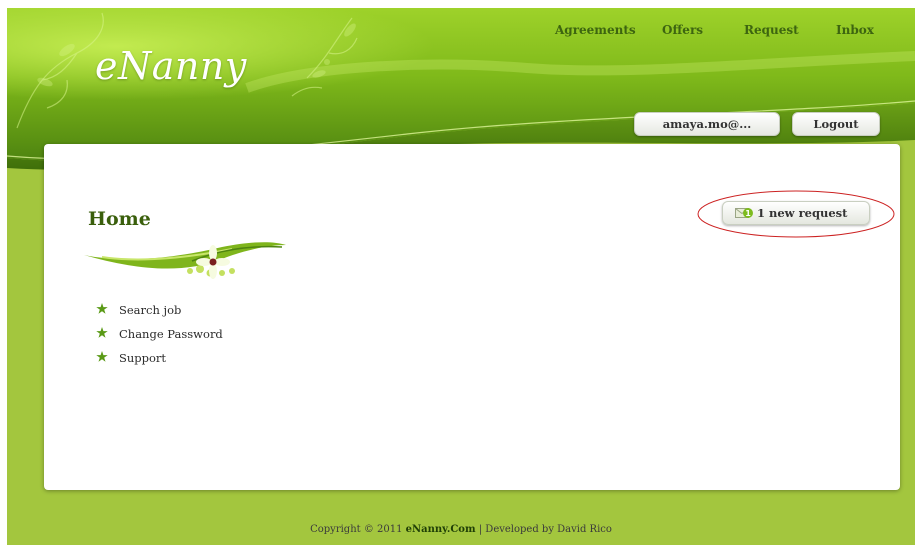 The image size is (922, 545). Describe the element at coordinates (171, 334) in the screenshot. I see `menu-item-label: Change Password` at that location.